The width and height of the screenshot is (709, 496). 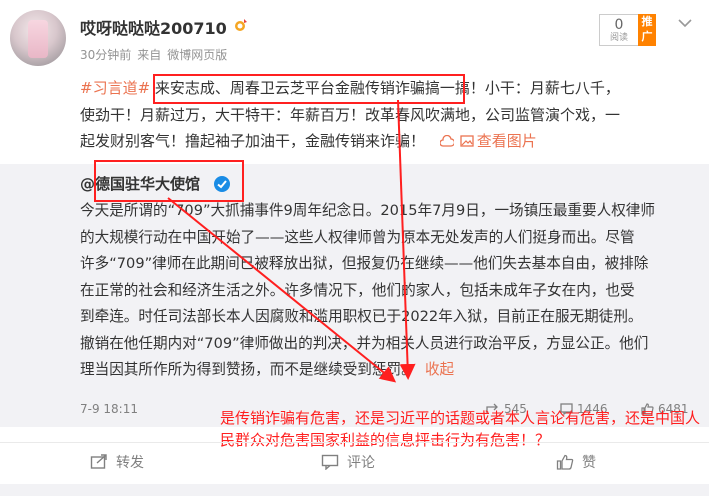 What do you see at coordinates (330, 462) in the screenshot?
I see `comment-bubble-icon` at bounding box center [330, 462].